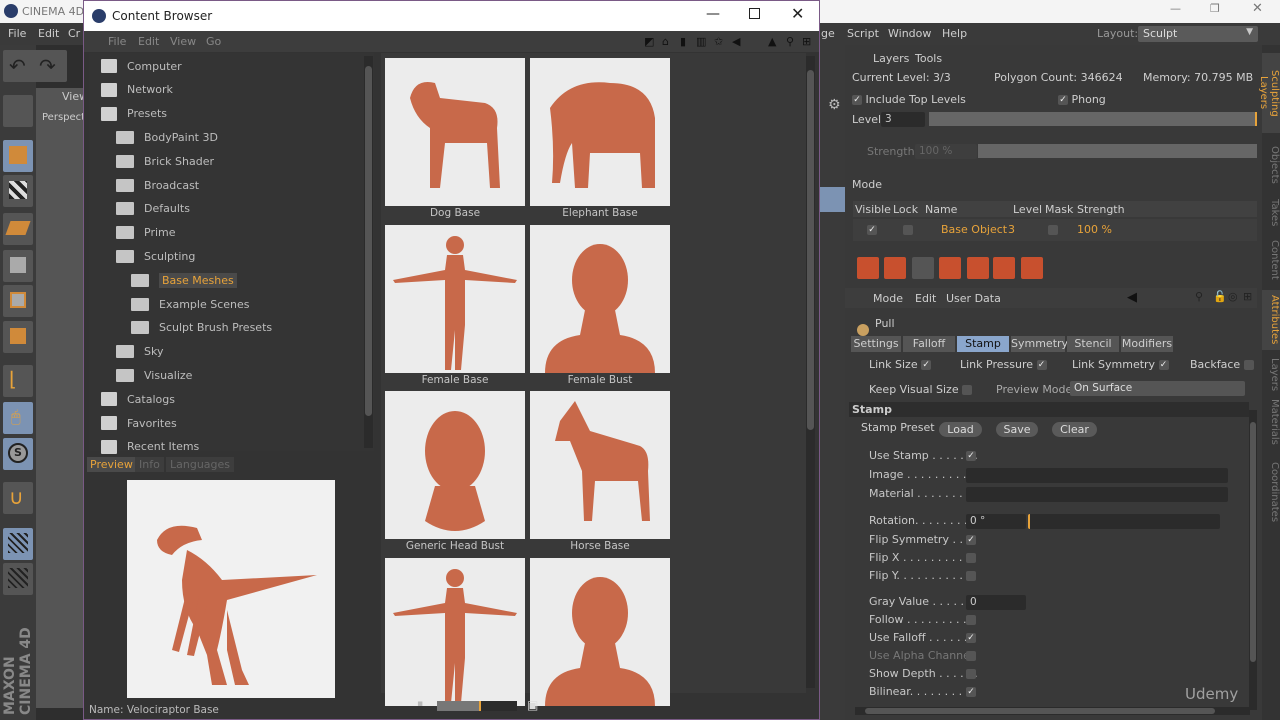  I want to click on snap-button: S, so click(18, 454).